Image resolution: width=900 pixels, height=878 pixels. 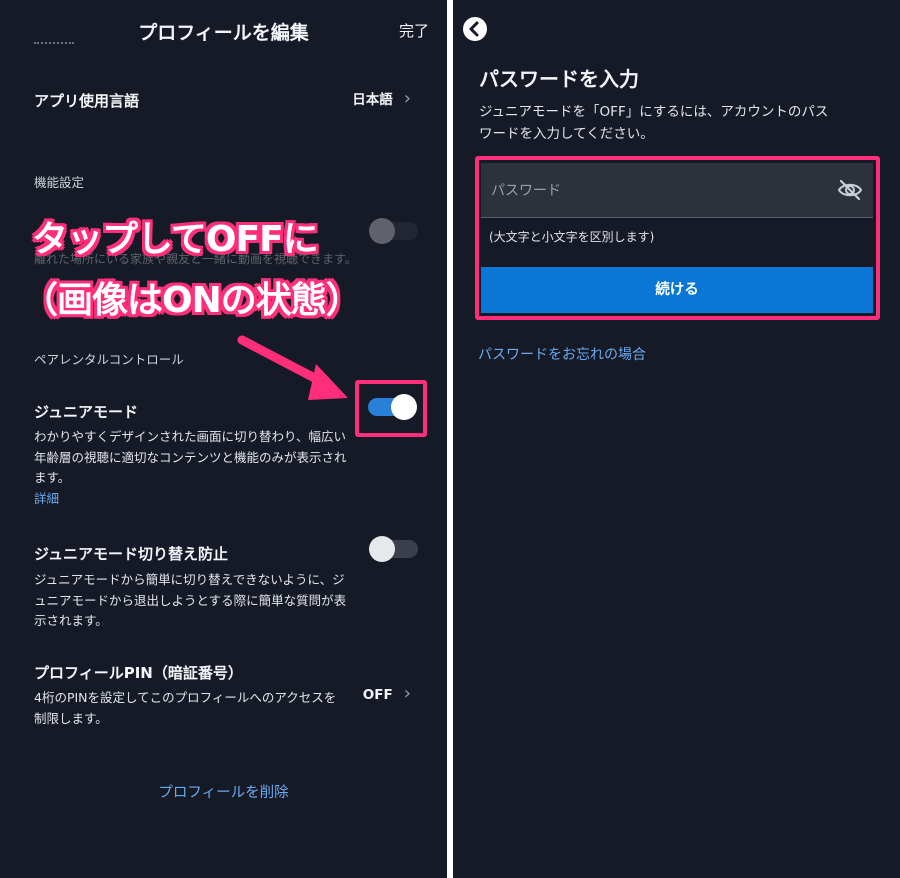 I want to click on eye-off-icon, so click(x=850, y=190).